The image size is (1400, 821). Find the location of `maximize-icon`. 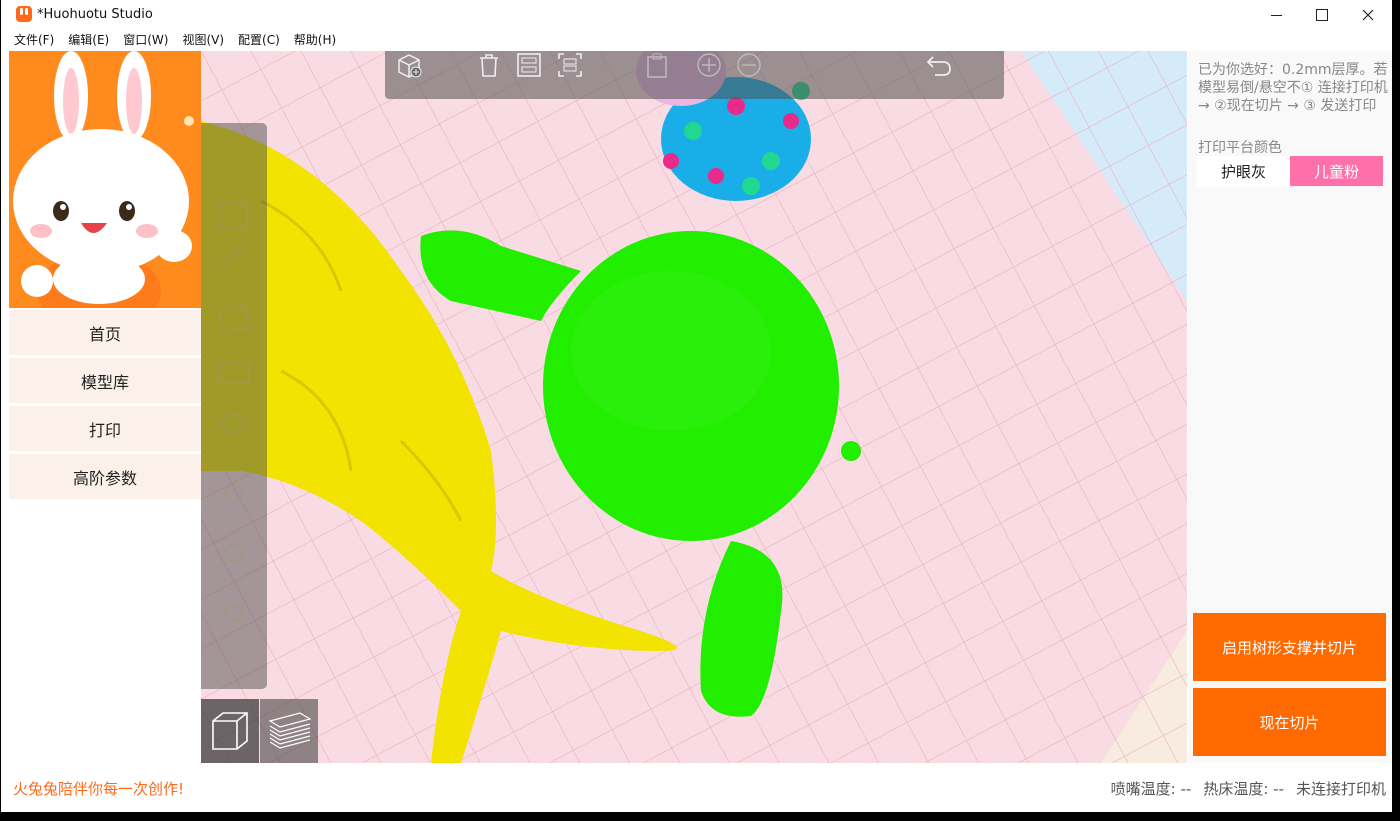

maximize-icon is located at coordinates (1322, 15).